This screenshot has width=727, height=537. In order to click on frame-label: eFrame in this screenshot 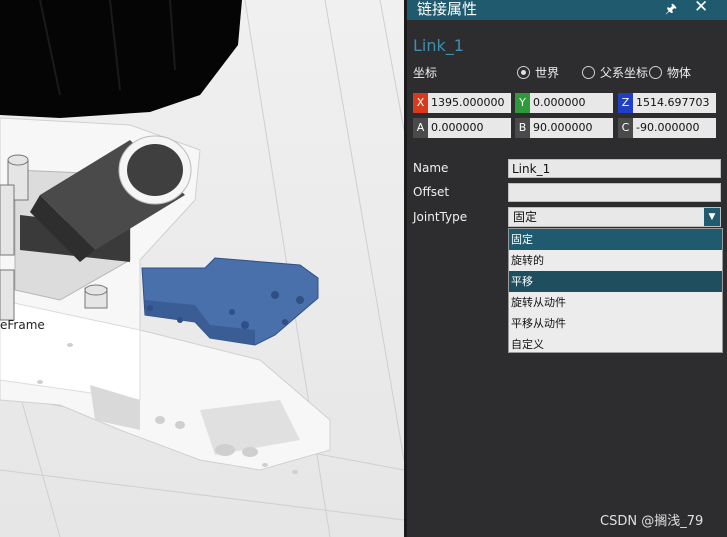, I will do `click(22, 325)`.